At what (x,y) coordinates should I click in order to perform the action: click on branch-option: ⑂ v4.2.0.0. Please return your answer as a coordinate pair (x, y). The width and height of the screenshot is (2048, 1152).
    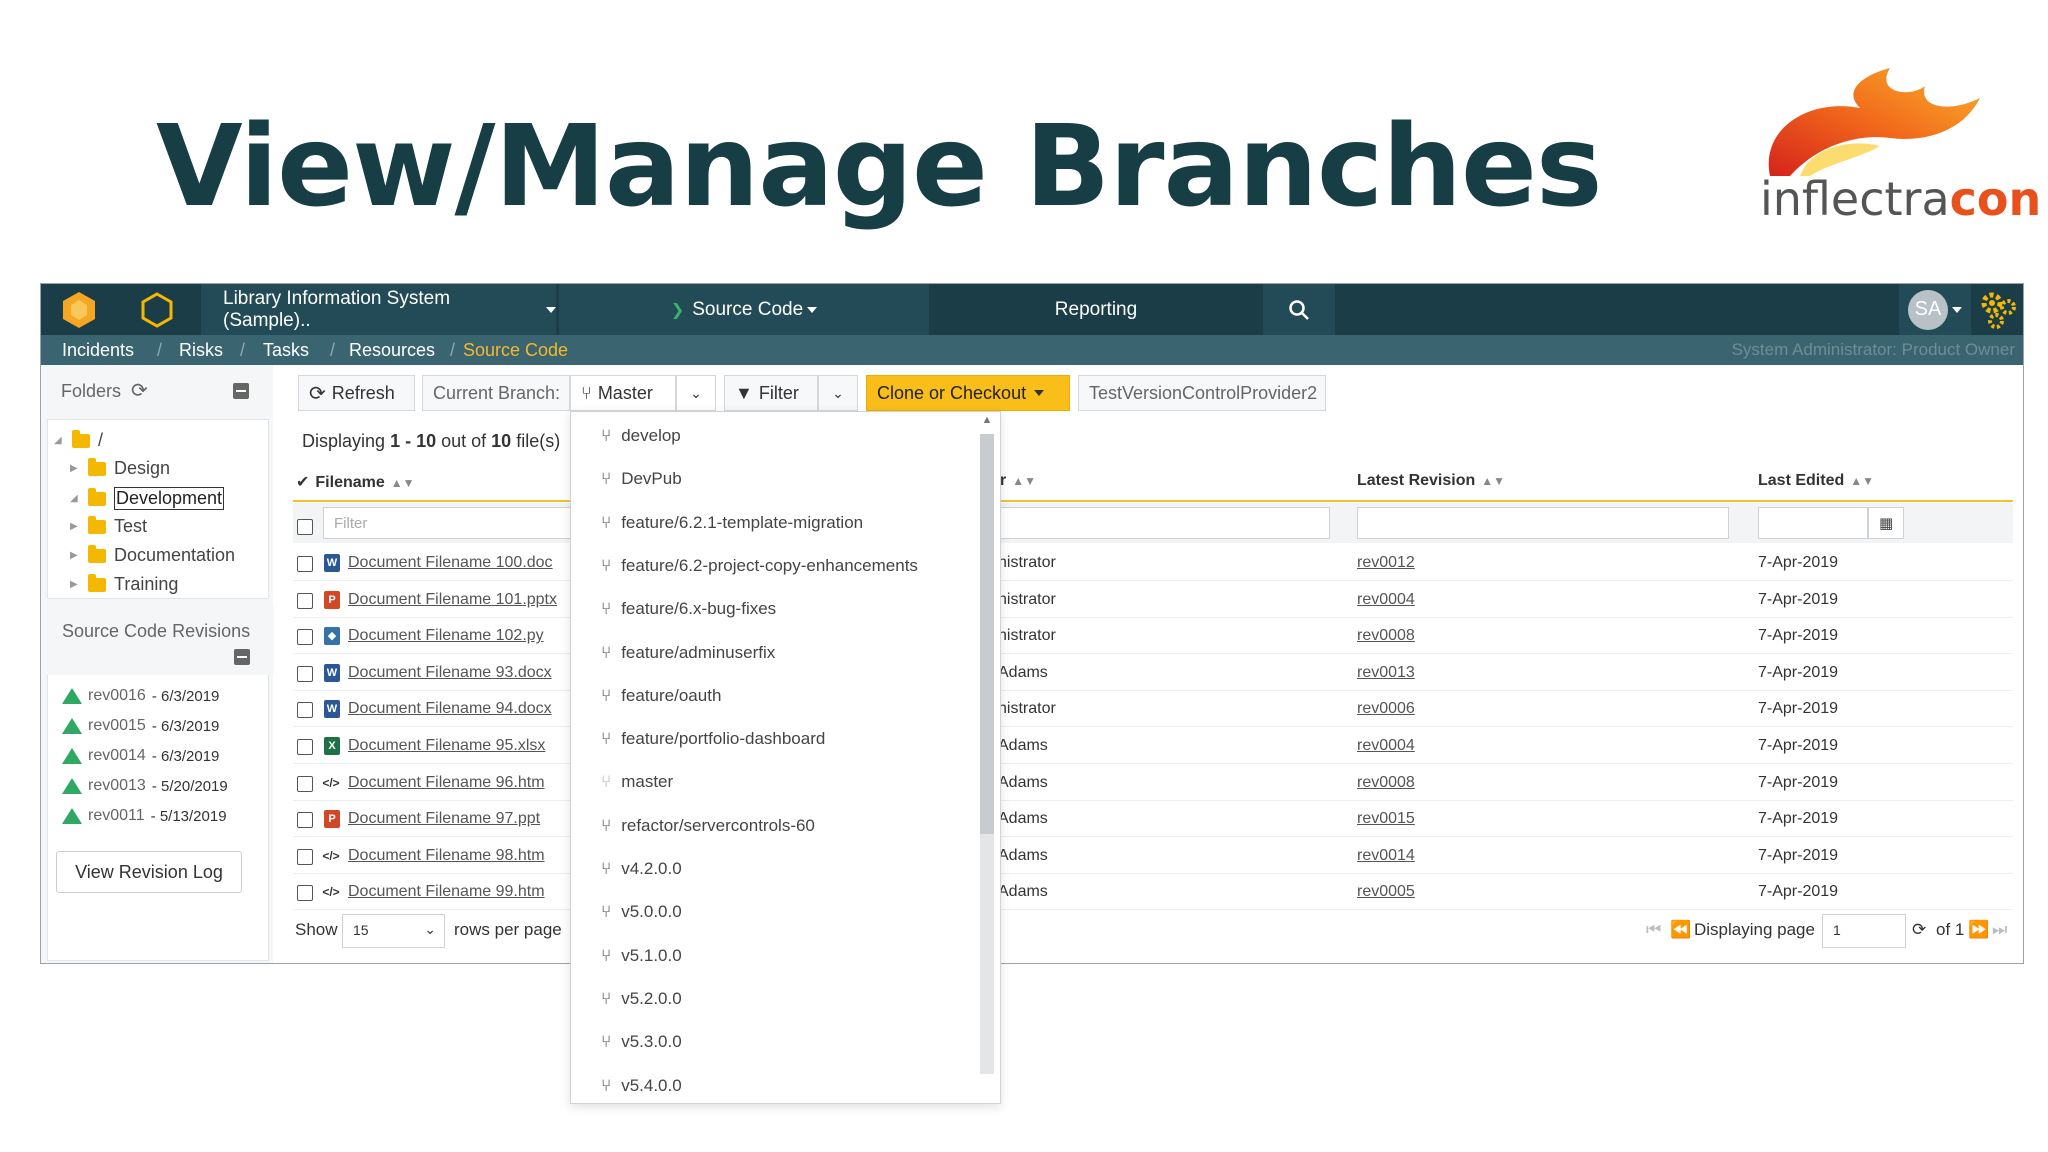
    Looking at the image, I should click on (641, 869).